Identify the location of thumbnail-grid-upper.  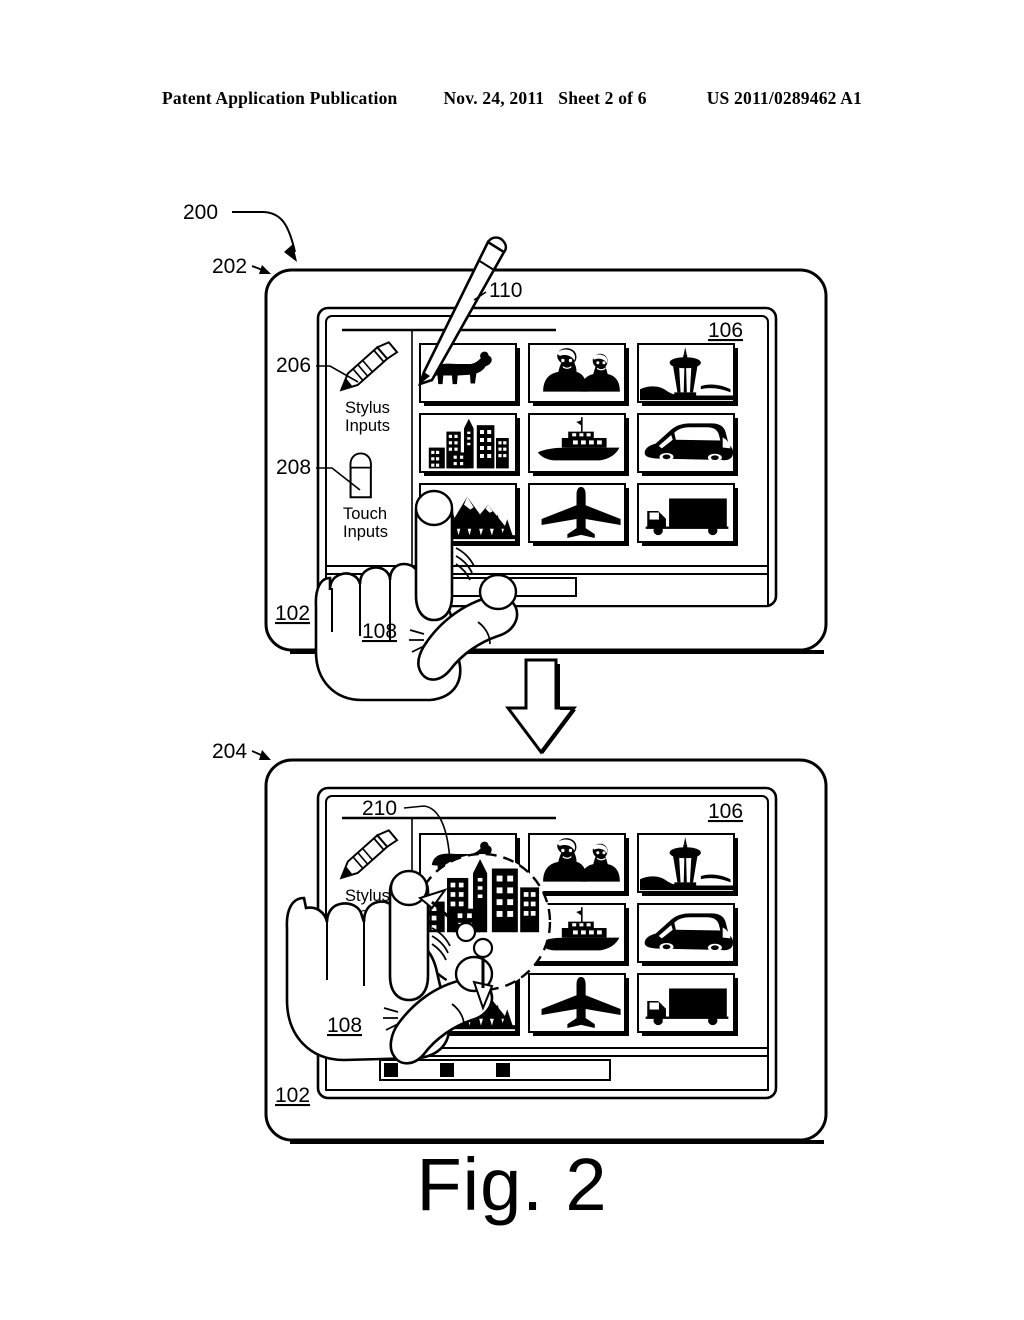
(578, 444).